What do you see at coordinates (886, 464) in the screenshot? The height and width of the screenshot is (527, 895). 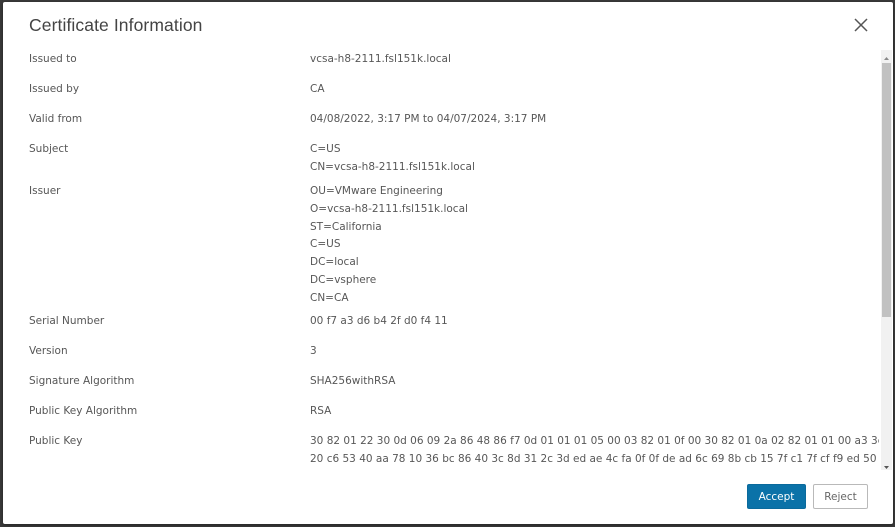 I see `scroll-down-button` at bounding box center [886, 464].